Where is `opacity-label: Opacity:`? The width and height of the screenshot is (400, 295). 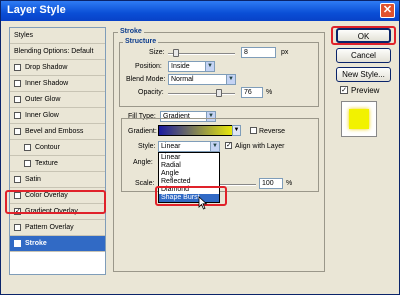 opacity-label: Opacity: is located at coordinates (151, 92).